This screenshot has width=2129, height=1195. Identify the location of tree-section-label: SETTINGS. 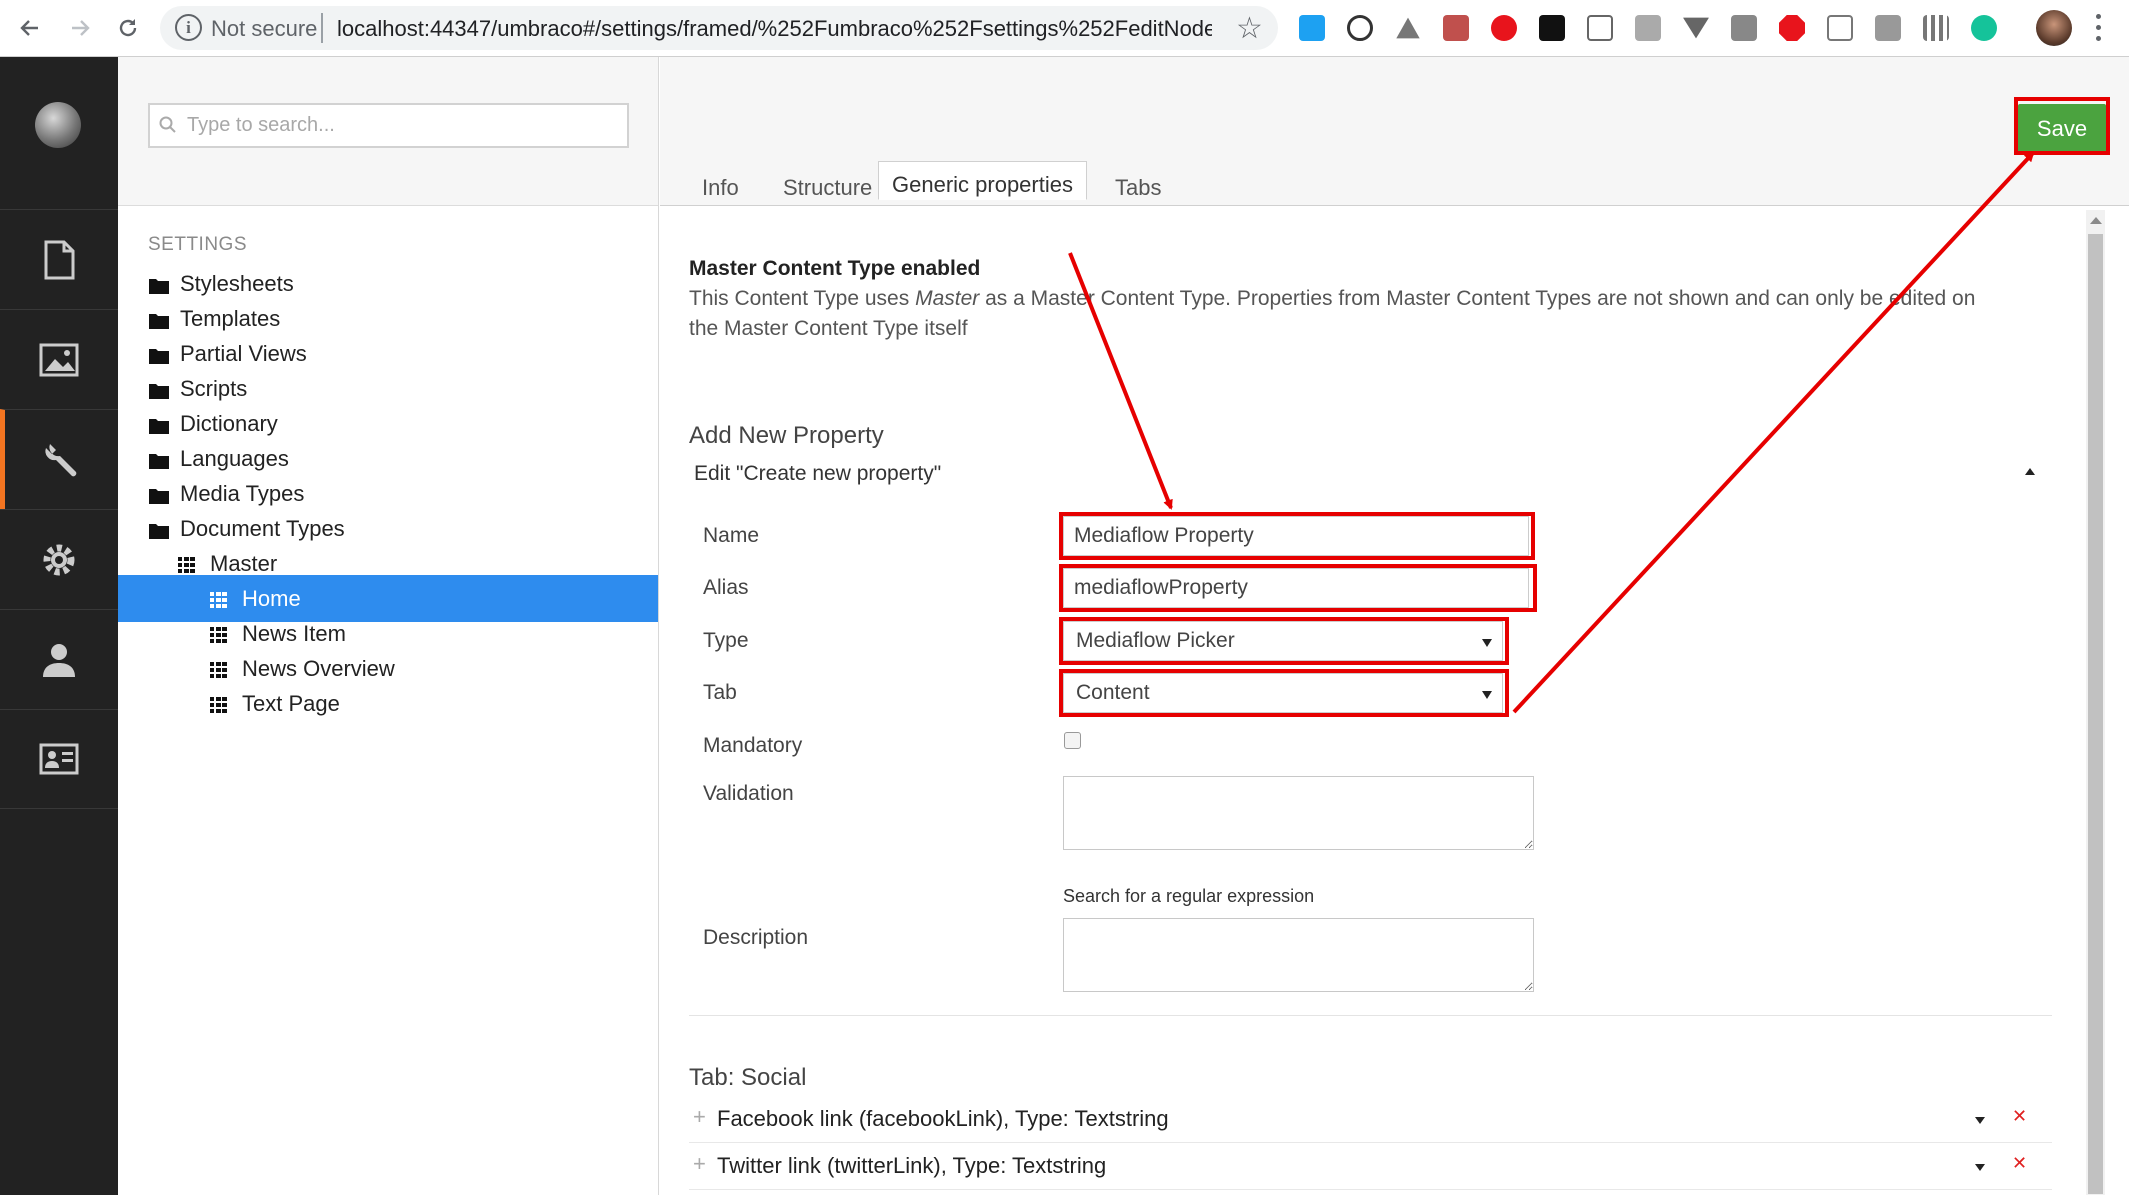
(198, 244).